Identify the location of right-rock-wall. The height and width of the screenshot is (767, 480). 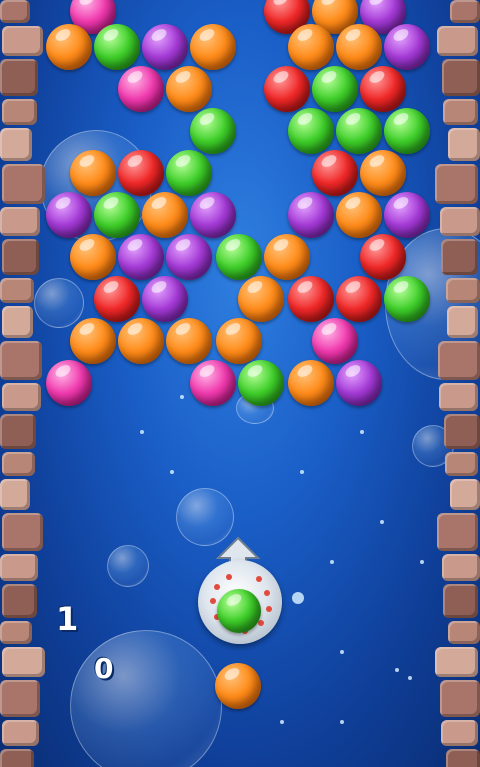
(457, 383).